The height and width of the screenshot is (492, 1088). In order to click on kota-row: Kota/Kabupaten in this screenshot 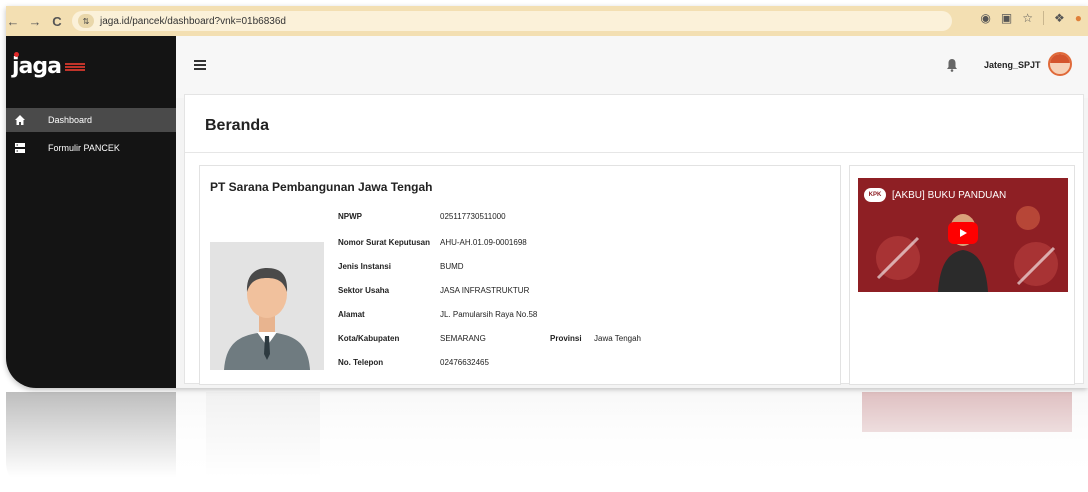, I will do `click(368, 338)`.